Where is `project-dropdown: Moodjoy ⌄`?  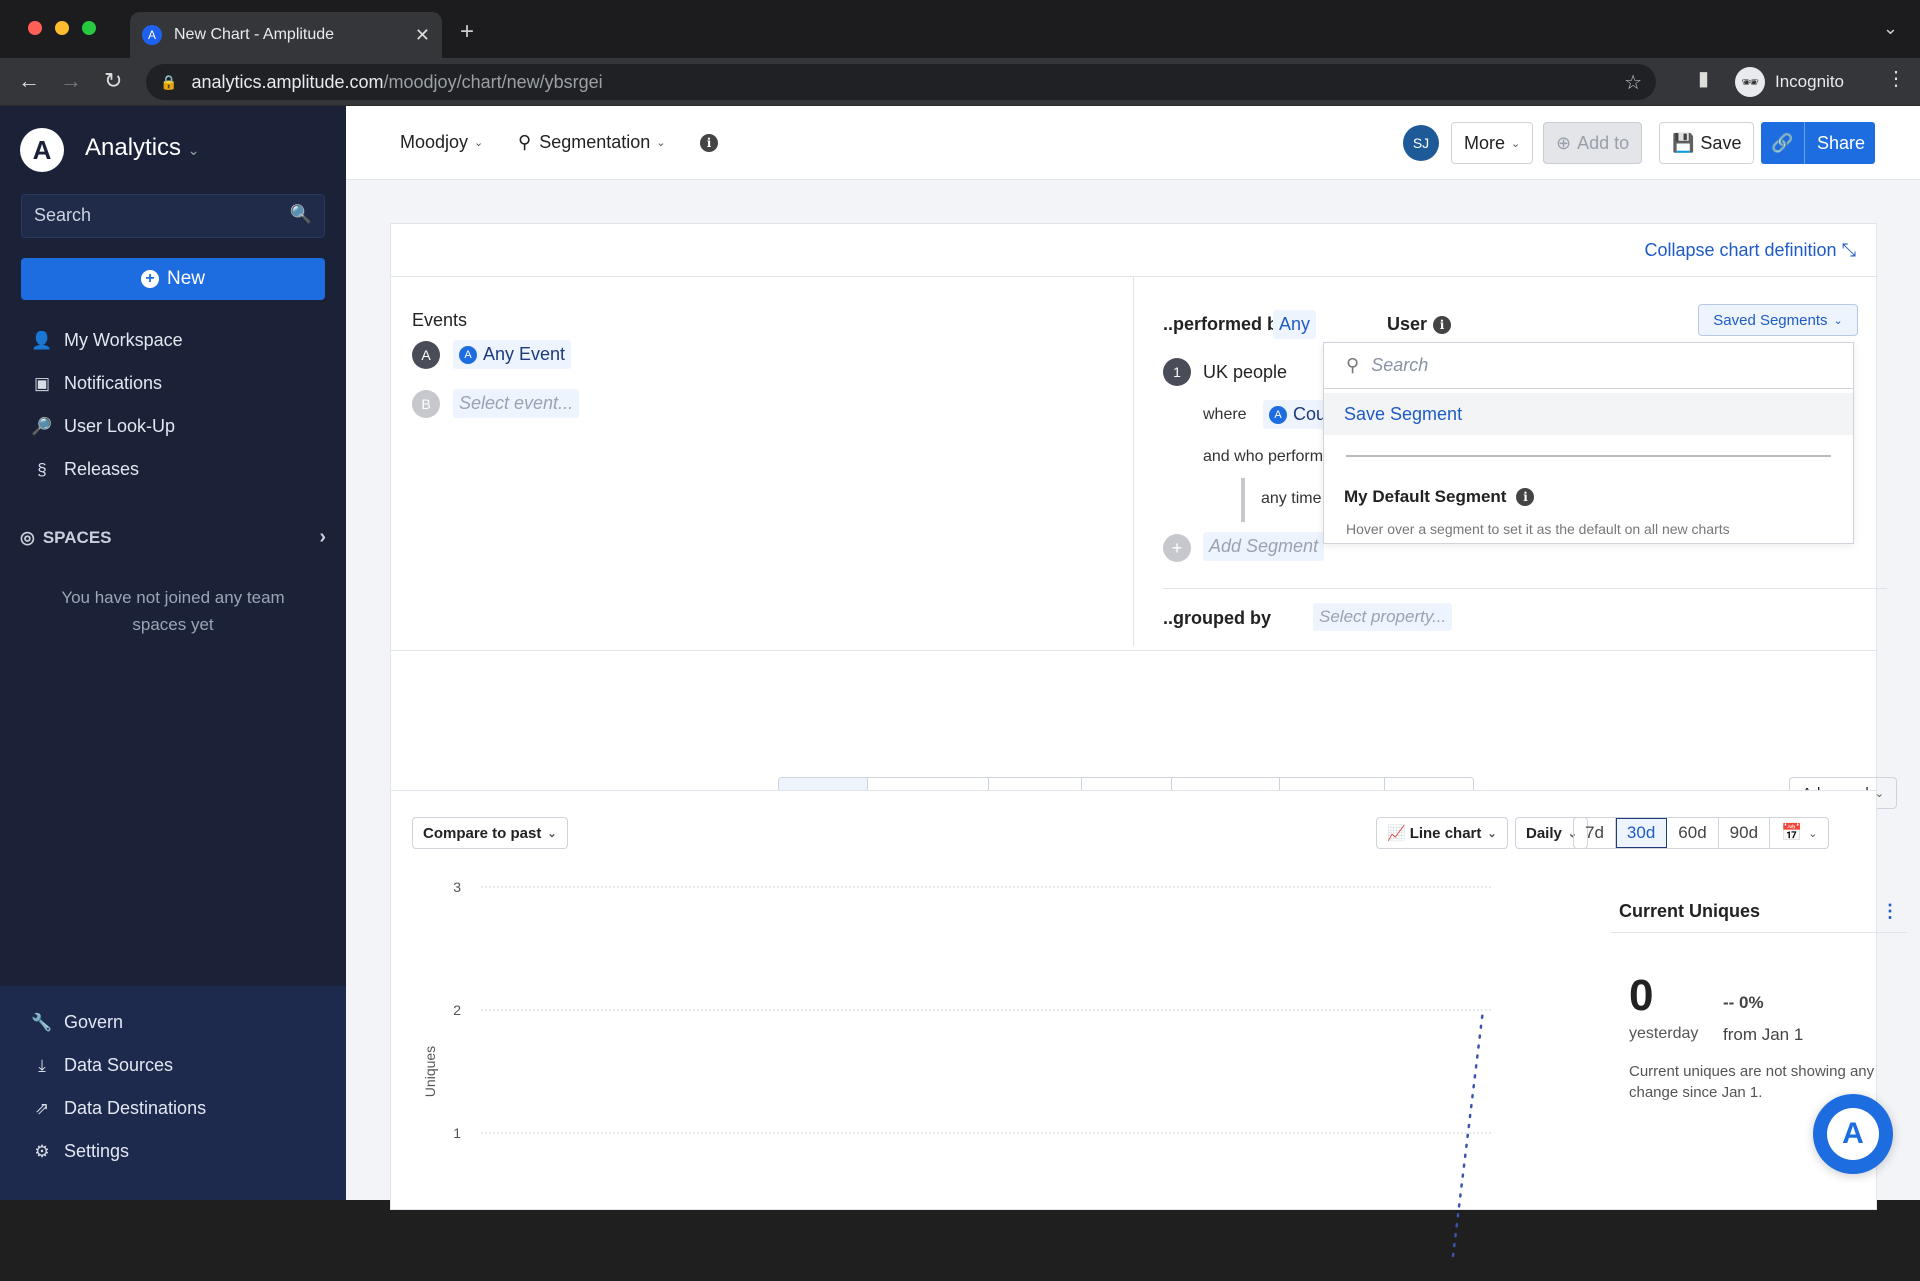 project-dropdown: Moodjoy ⌄ is located at coordinates (441, 142).